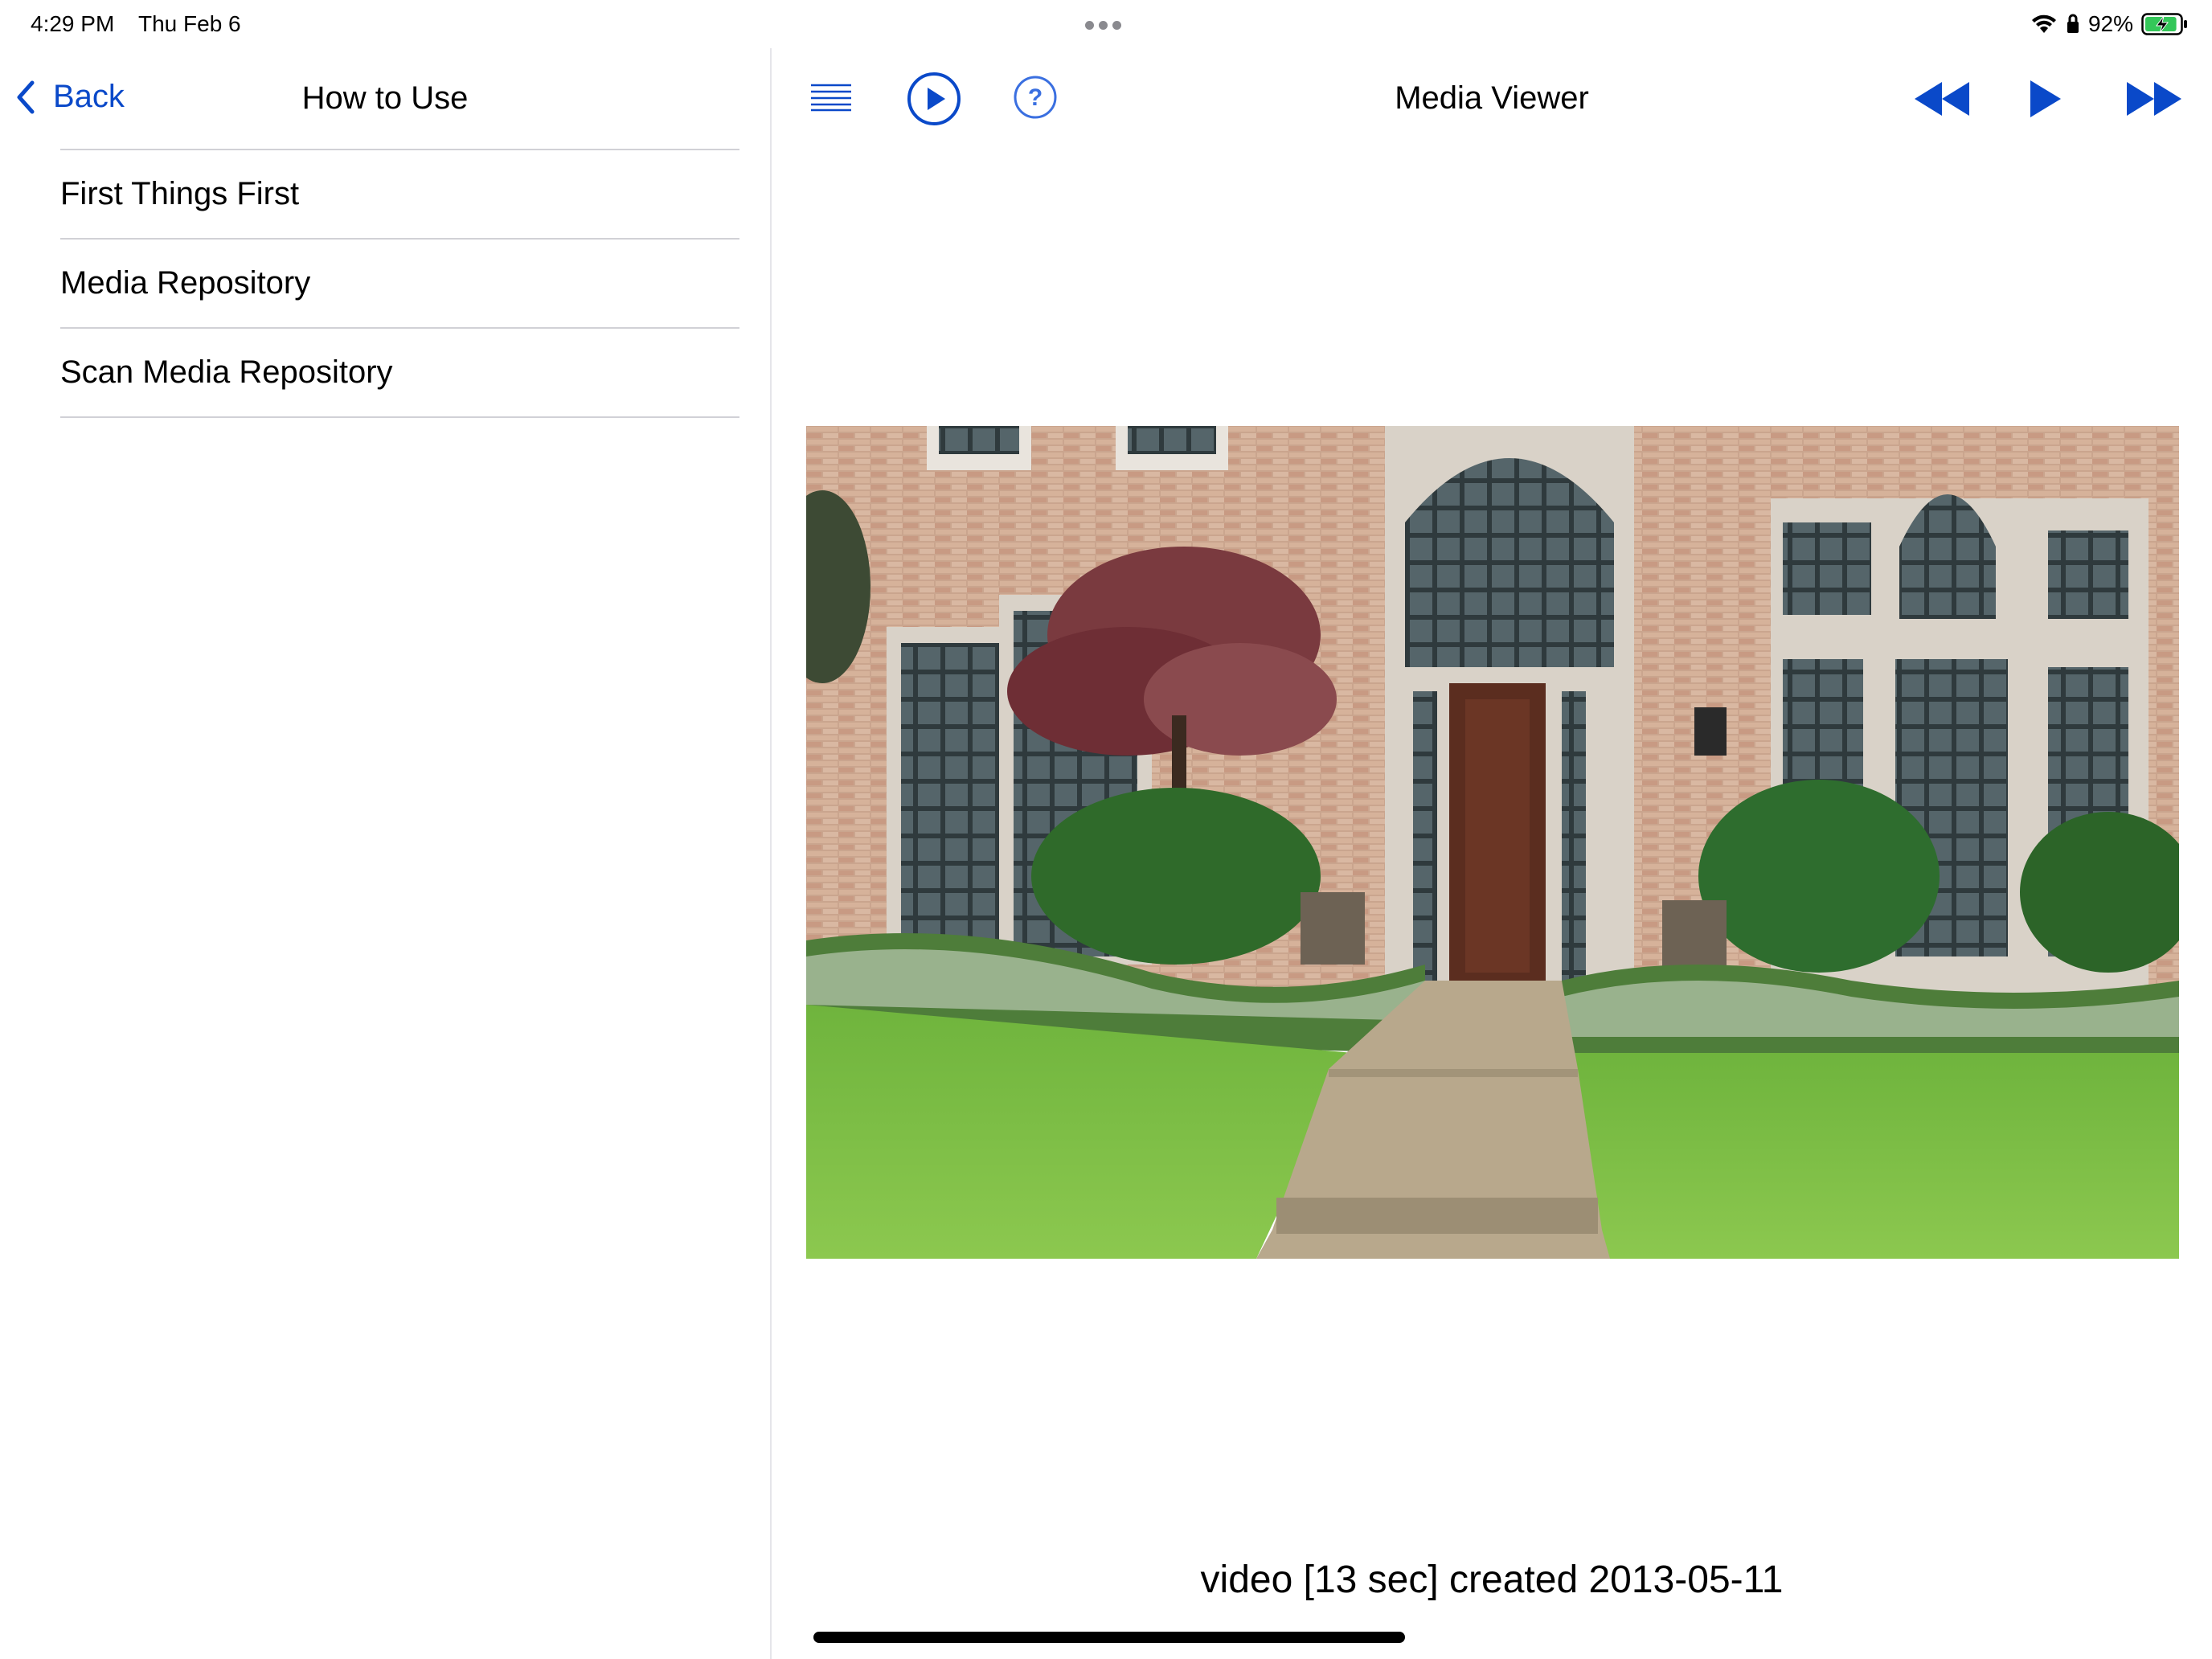 The height and width of the screenshot is (1659, 2212). Describe the element at coordinates (180, 193) in the screenshot. I see `sidebar-item-label: First Things First` at that location.